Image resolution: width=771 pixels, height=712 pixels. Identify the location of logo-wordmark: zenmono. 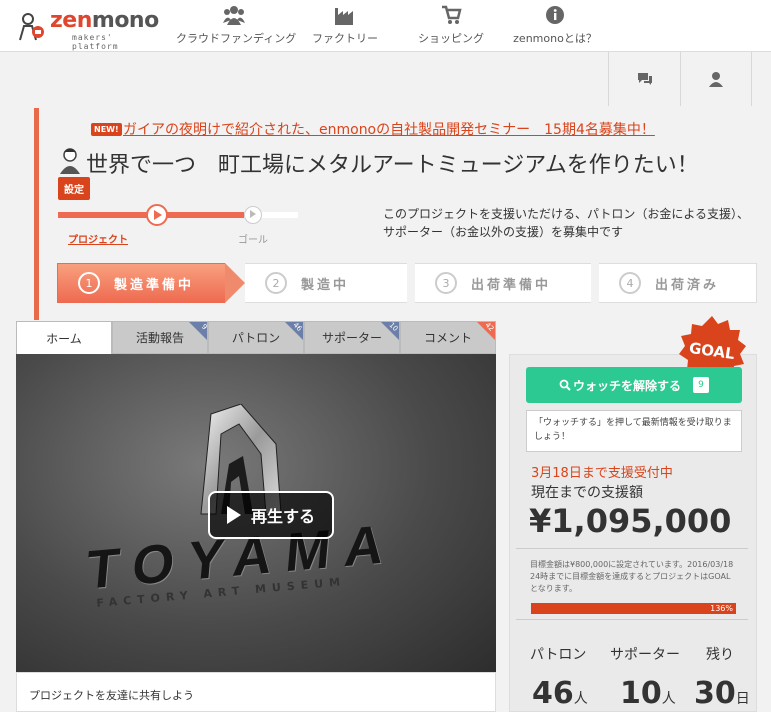
(104, 20).